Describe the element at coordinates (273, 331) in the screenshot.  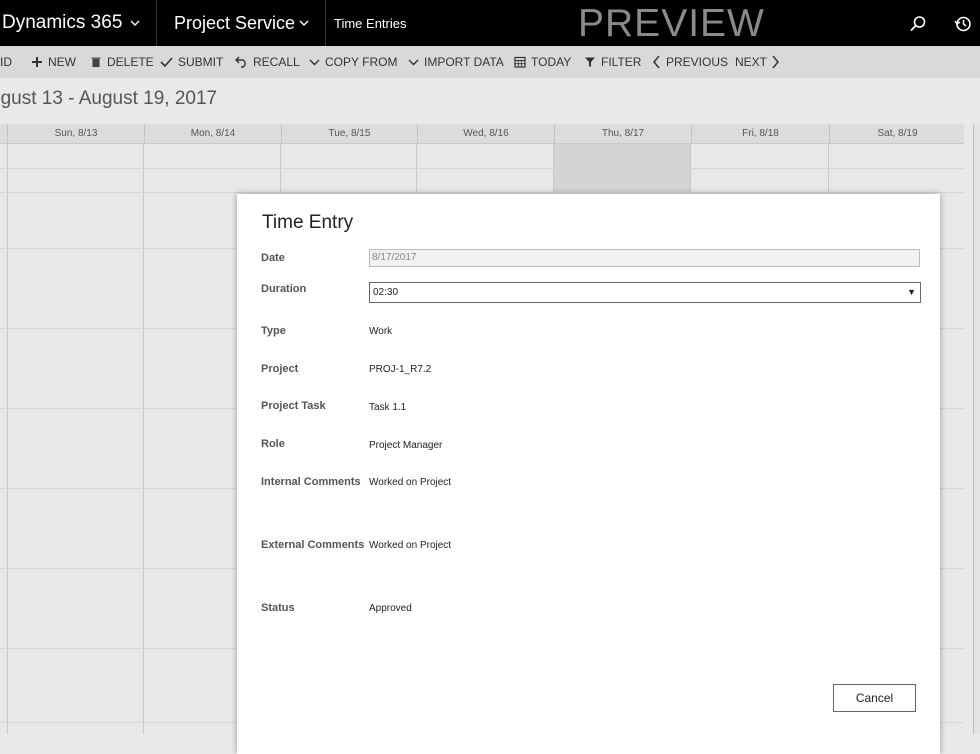
I see `type-label: Type` at that location.